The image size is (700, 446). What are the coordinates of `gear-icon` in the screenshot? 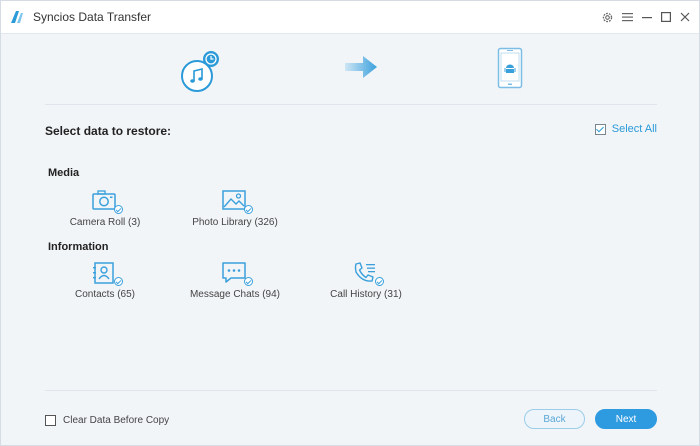 It's located at (607, 17).